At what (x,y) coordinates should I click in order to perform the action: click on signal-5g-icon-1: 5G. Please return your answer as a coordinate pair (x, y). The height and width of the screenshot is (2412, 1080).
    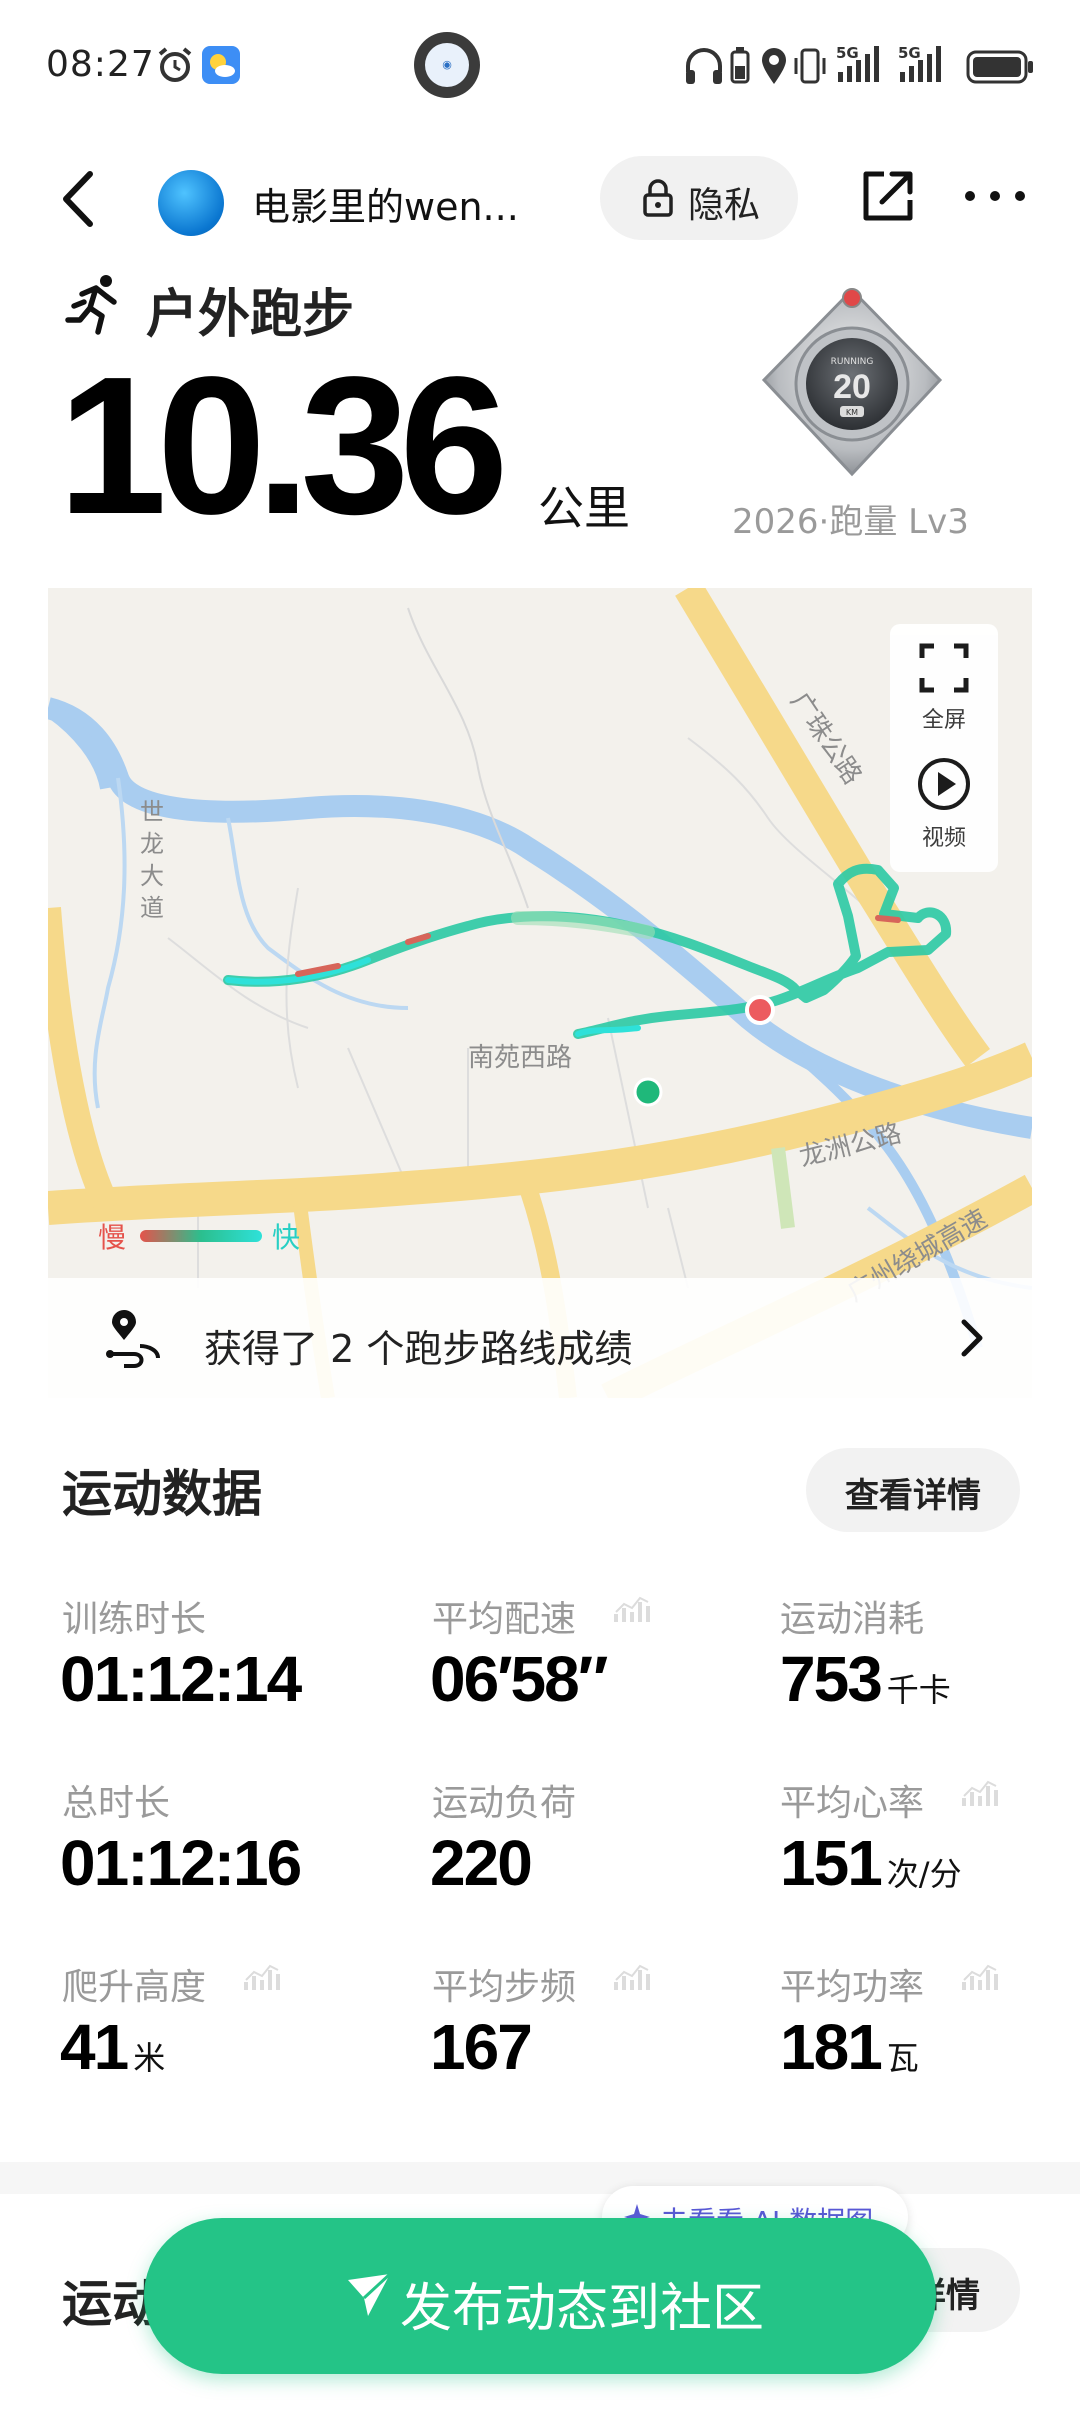
    Looking at the image, I should click on (857, 63).